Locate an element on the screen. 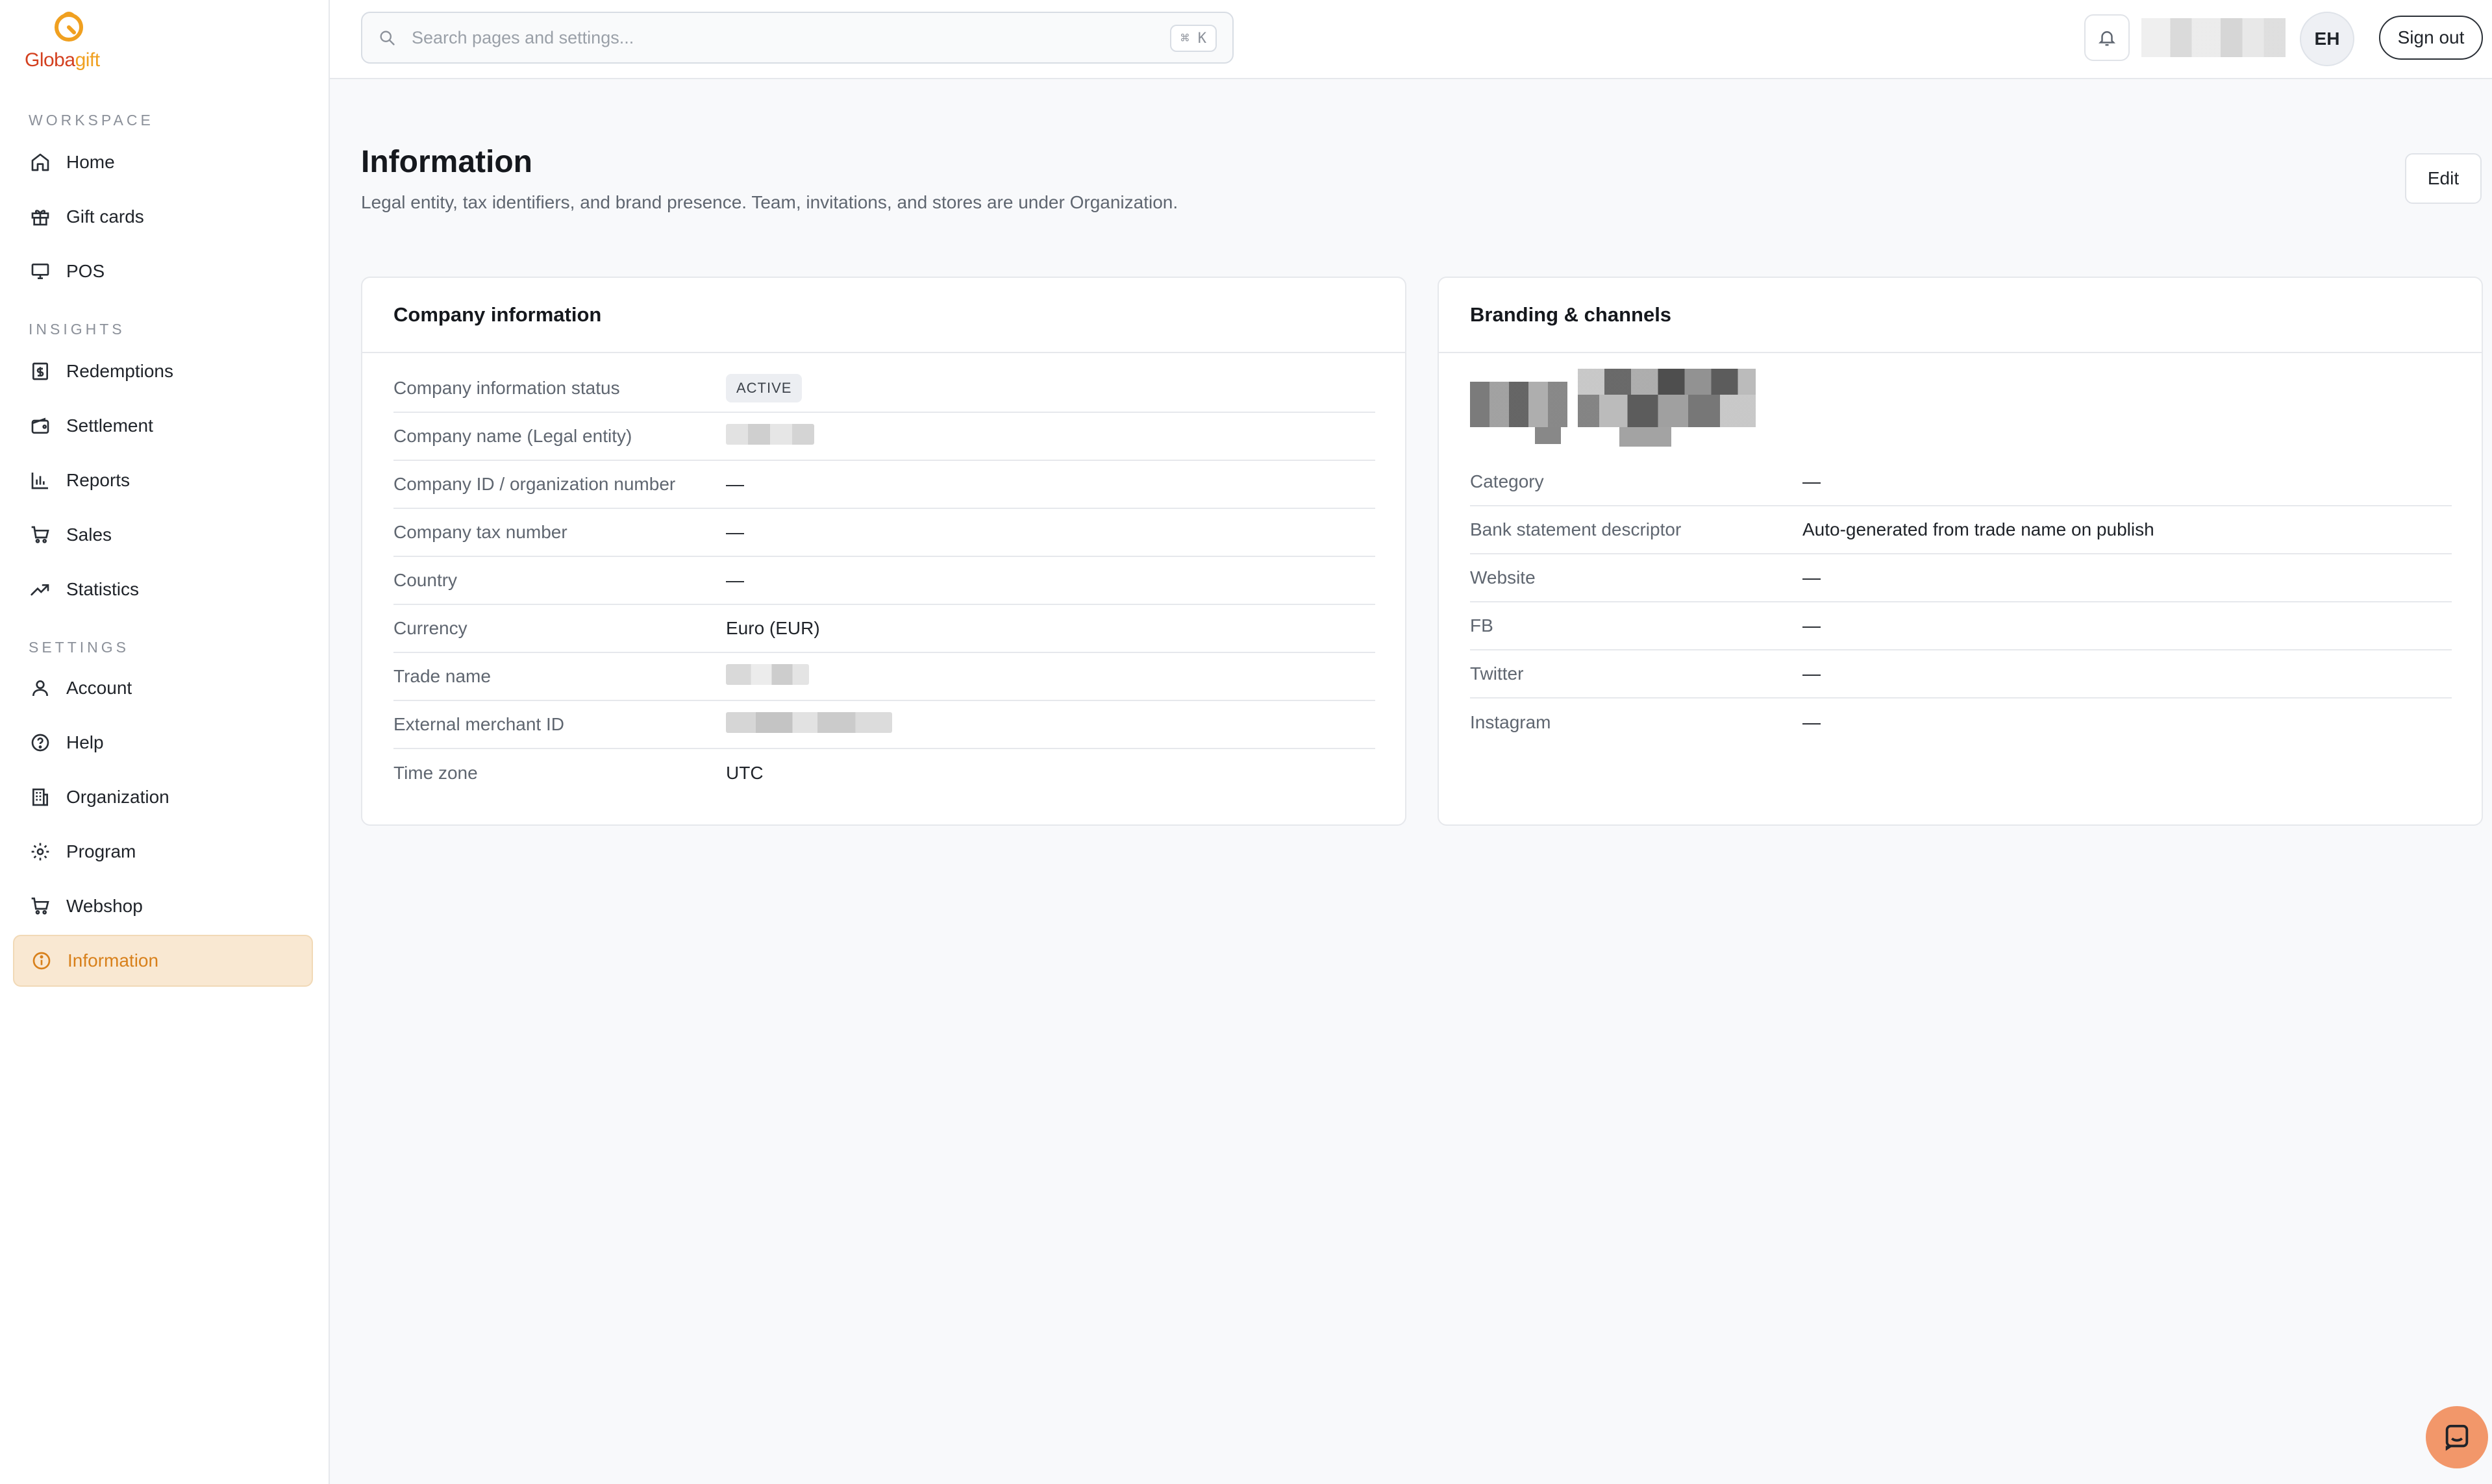 The height and width of the screenshot is (1484, 2492). field-label: Country is located at coordinates (426, 580).